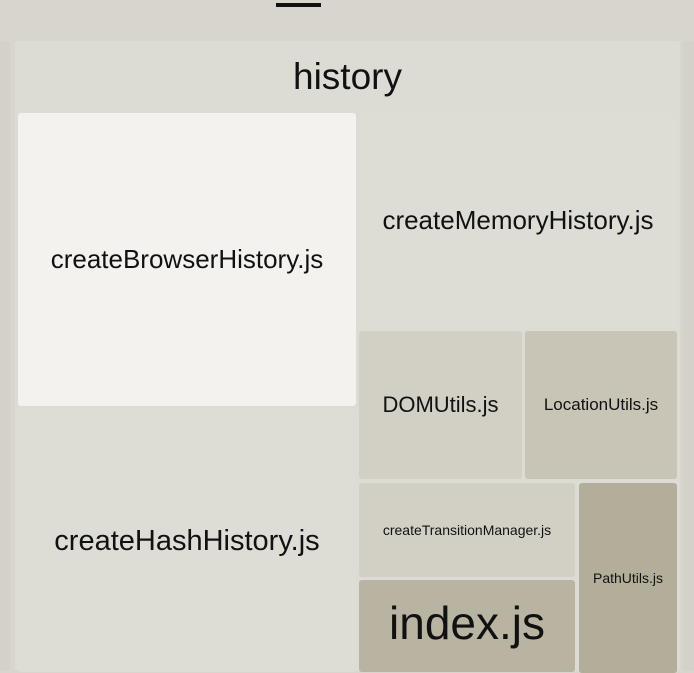 The image size is (694, 673). I want to click on tile-create-memory-history: createMemoryHistory.js, so click(518, 220).